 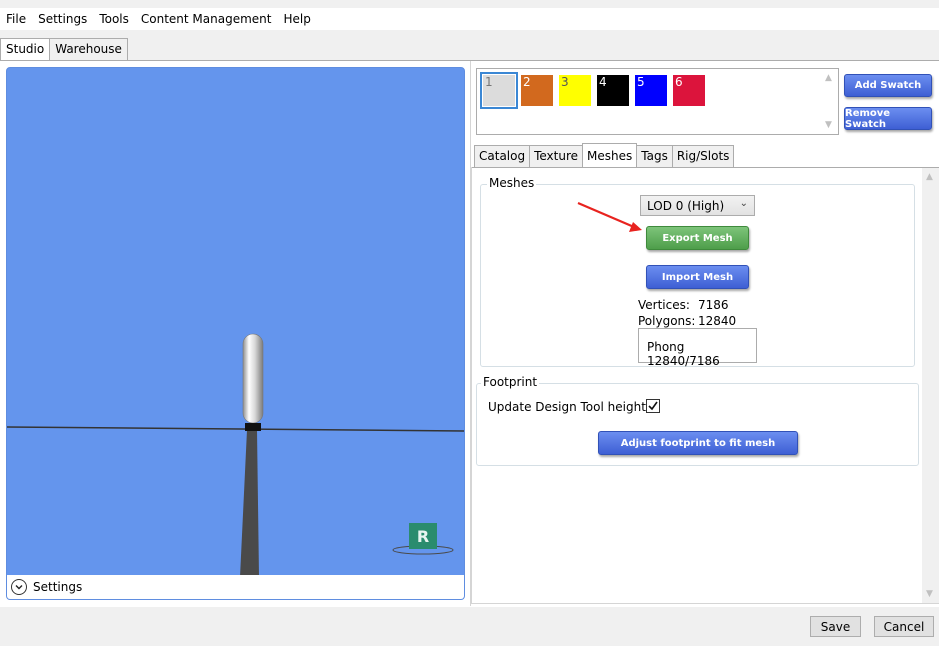 What do you see at coordinates (683, 354) in the screenshot?
I see `phong-info-text: Phong 12840/7186` at bounding box center [683, 354].